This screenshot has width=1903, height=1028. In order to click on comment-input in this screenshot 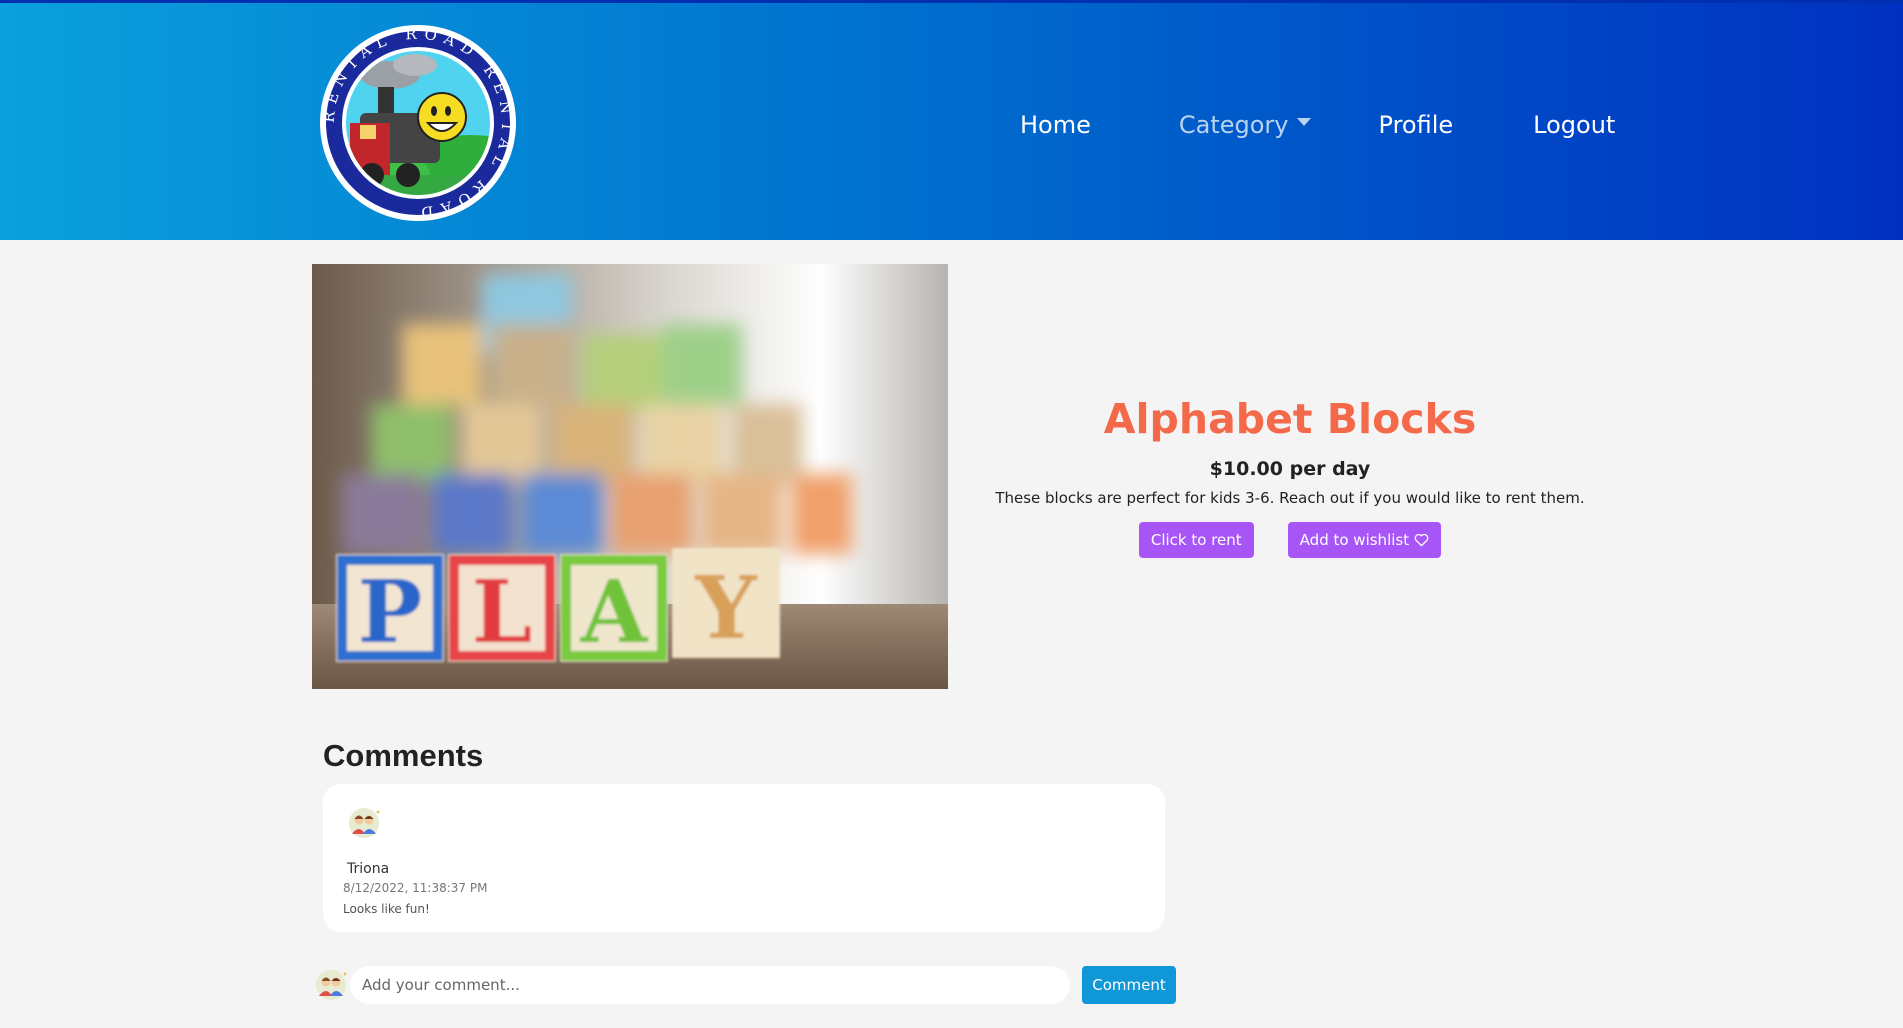, I will do `click(710, 985)`.